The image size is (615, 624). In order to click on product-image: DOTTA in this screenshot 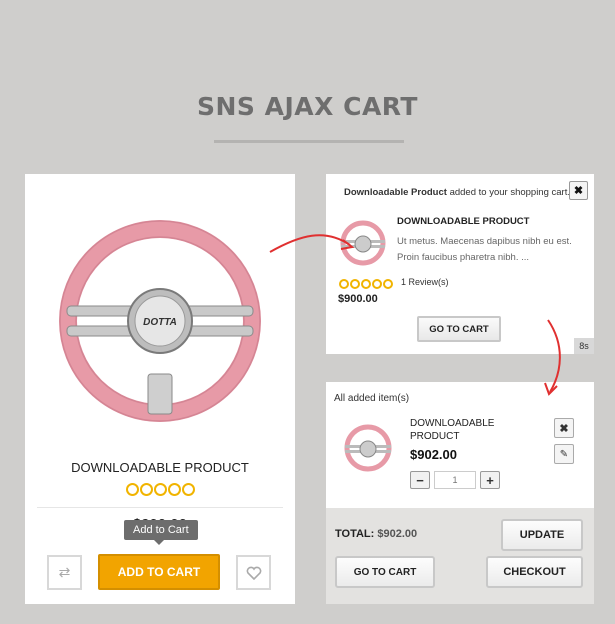, I will do `click(160, 321)`.